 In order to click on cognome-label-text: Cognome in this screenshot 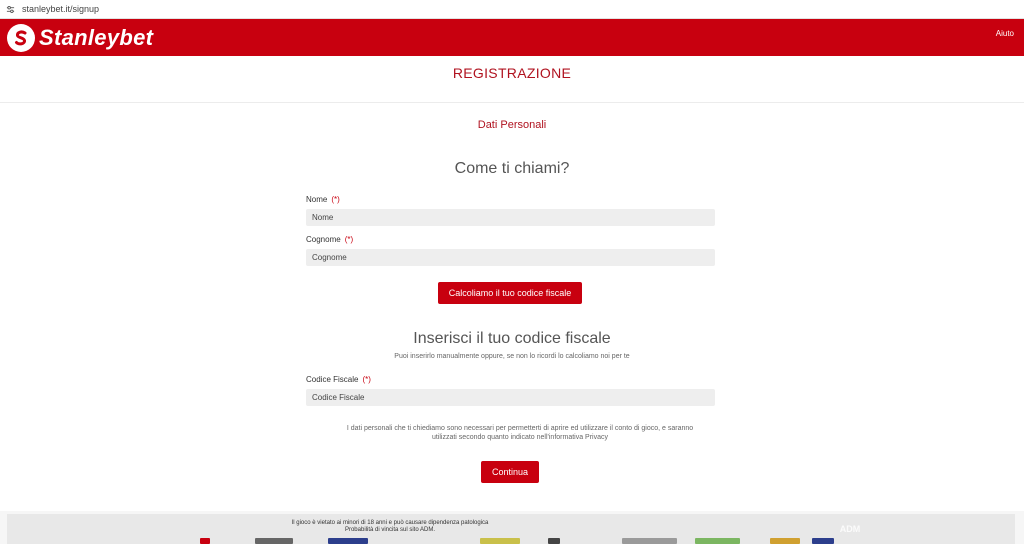, I will do `click(323, 239)`.